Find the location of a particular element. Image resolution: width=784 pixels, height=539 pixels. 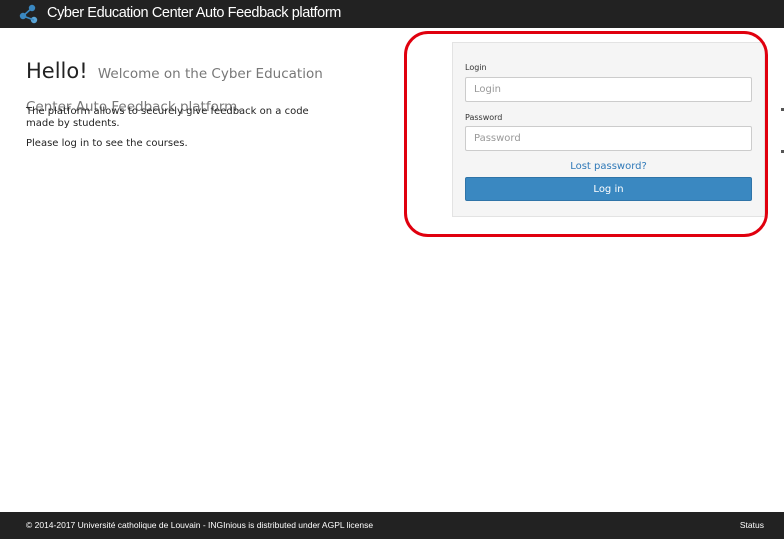

login-label: Login is located at coordinates (476, 67).